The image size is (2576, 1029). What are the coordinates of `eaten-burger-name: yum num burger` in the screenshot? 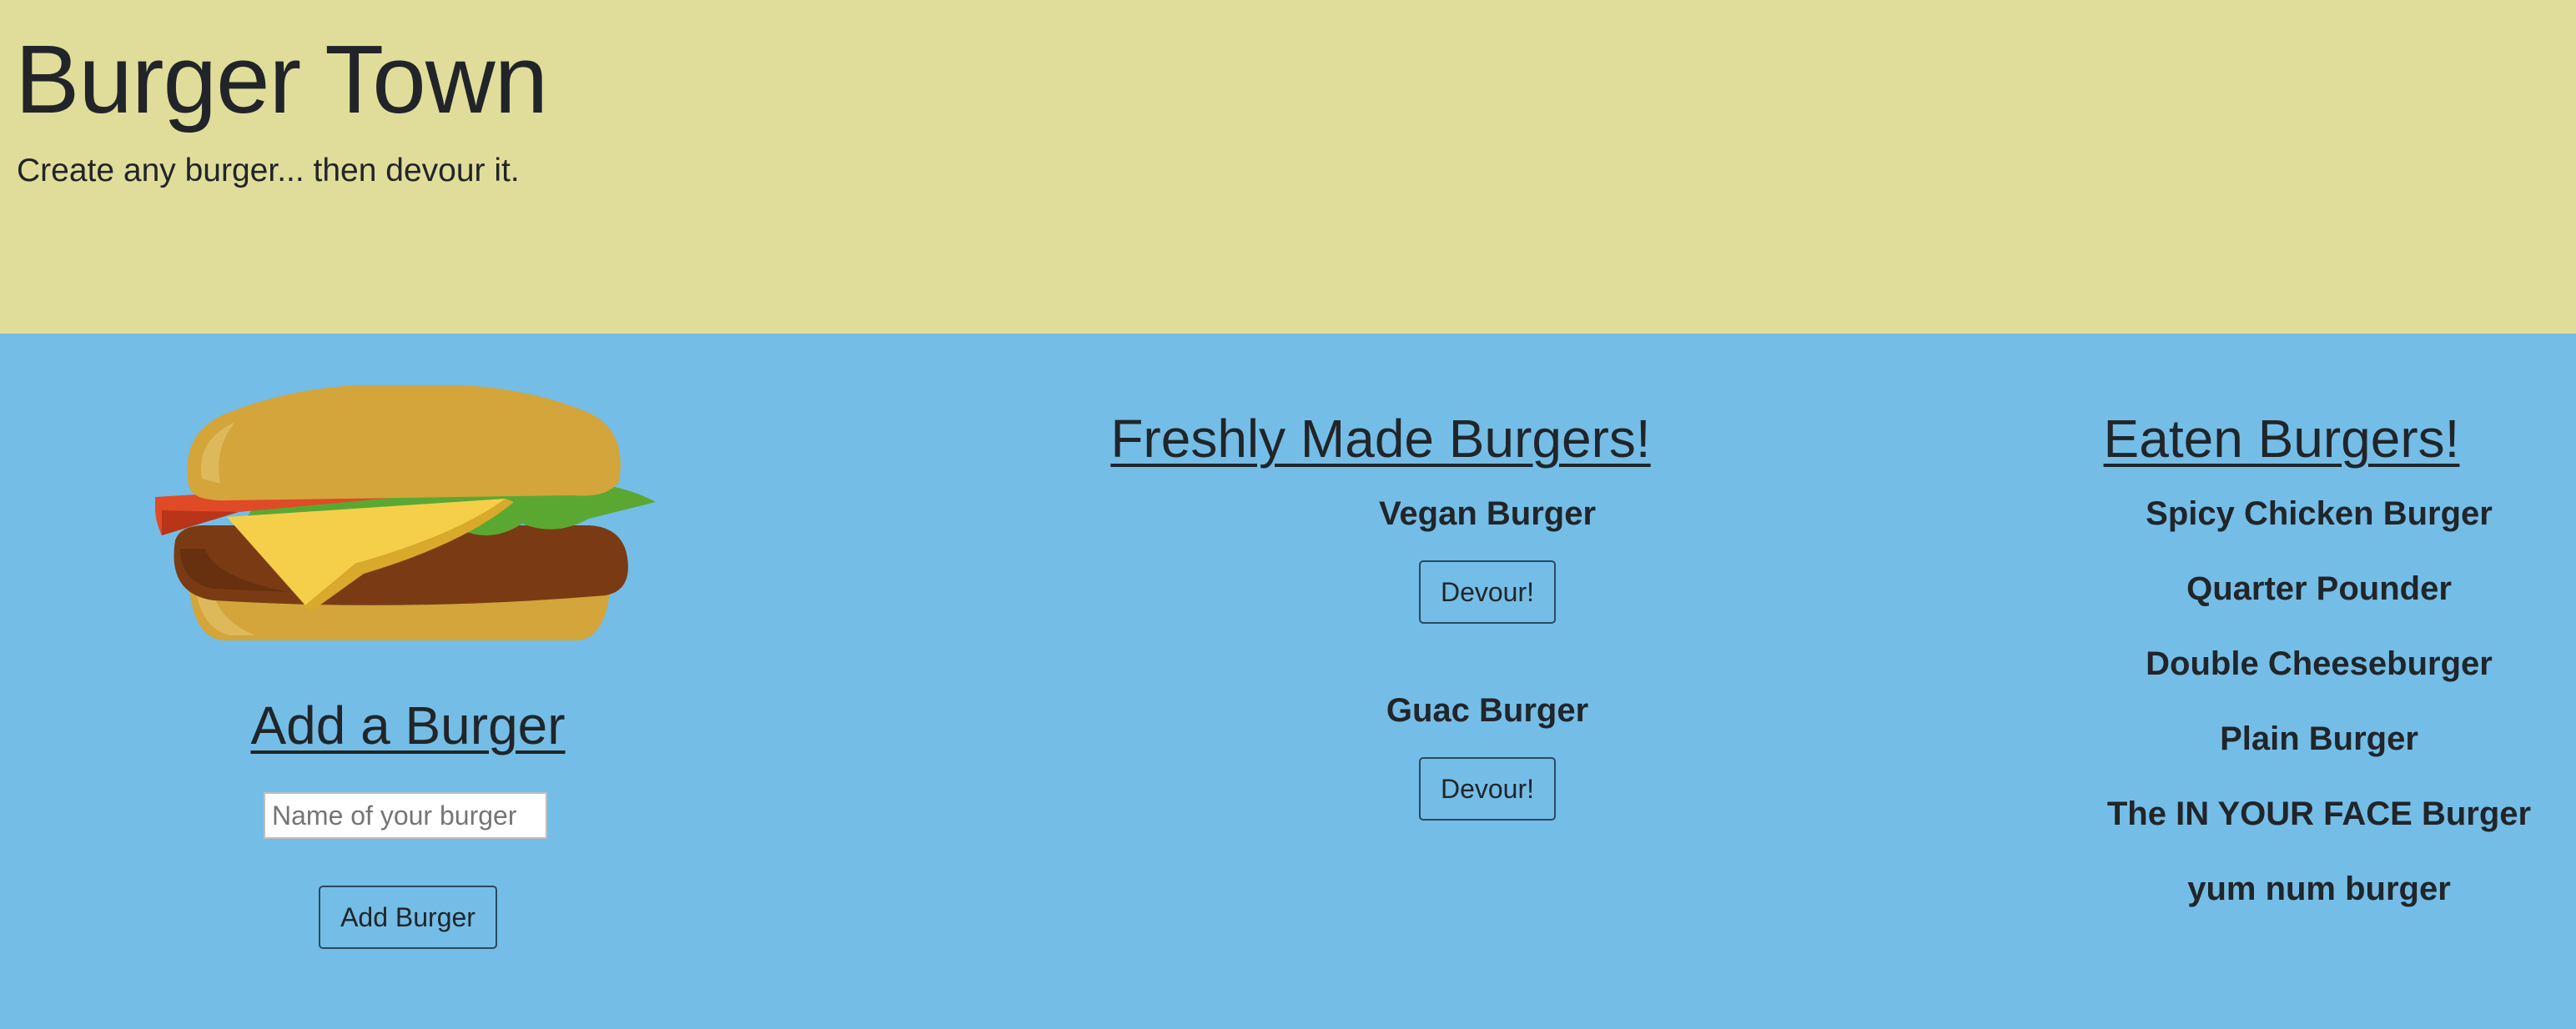 It's located at (2319, 889).